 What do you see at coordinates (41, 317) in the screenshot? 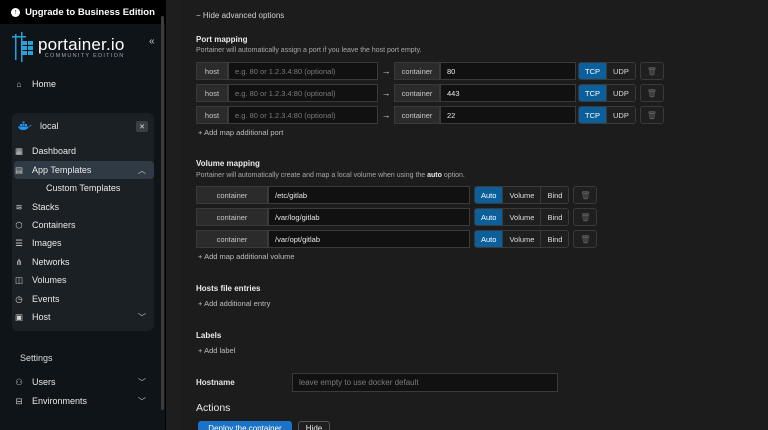
I see `sidebar-item-label: Host` at bounding box center [41, 317].